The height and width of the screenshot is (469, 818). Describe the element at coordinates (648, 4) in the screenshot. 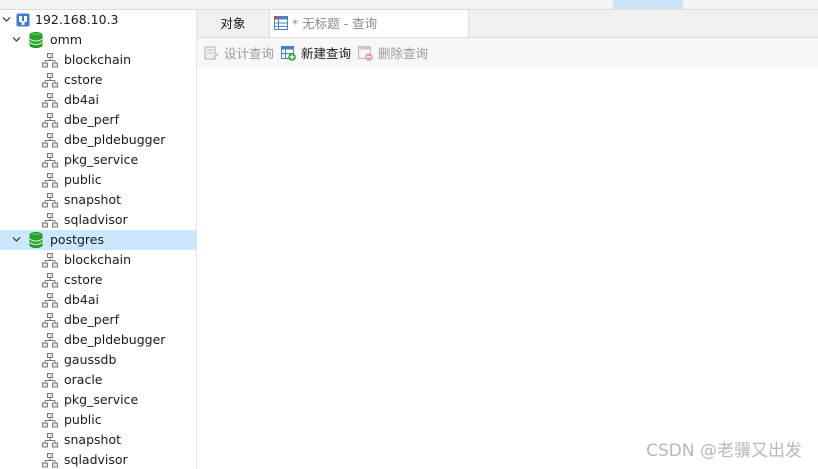

I see `toolbar-active-item` at that location.